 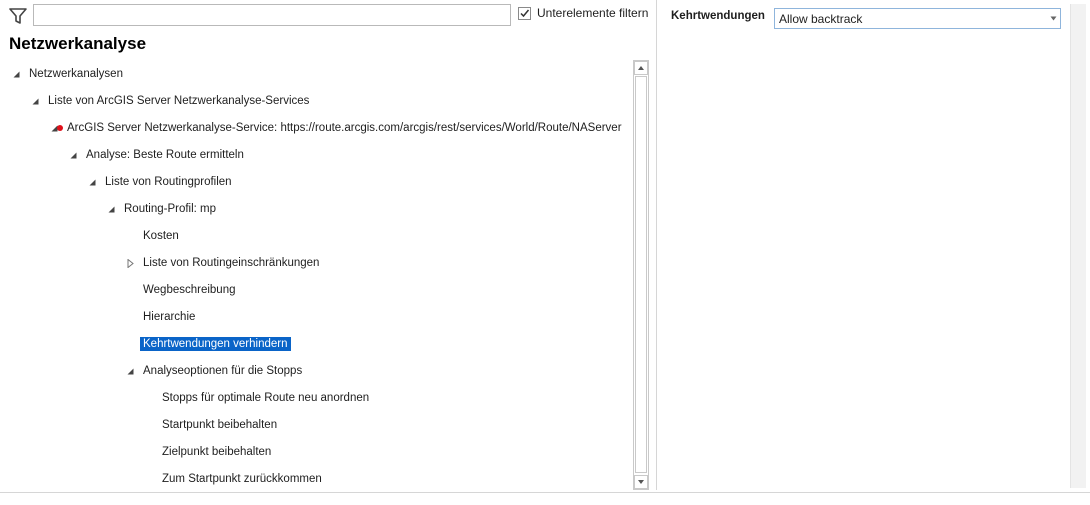 What do you see at coordinates (1078, 246) in the screenshot?
I see `properties-scrollbar` at bounding box center [1078, 246].